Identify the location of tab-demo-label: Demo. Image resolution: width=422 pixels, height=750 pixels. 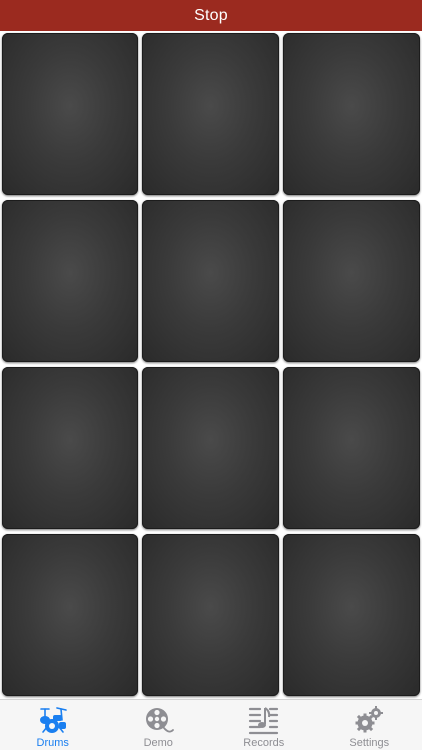
(158, 743).